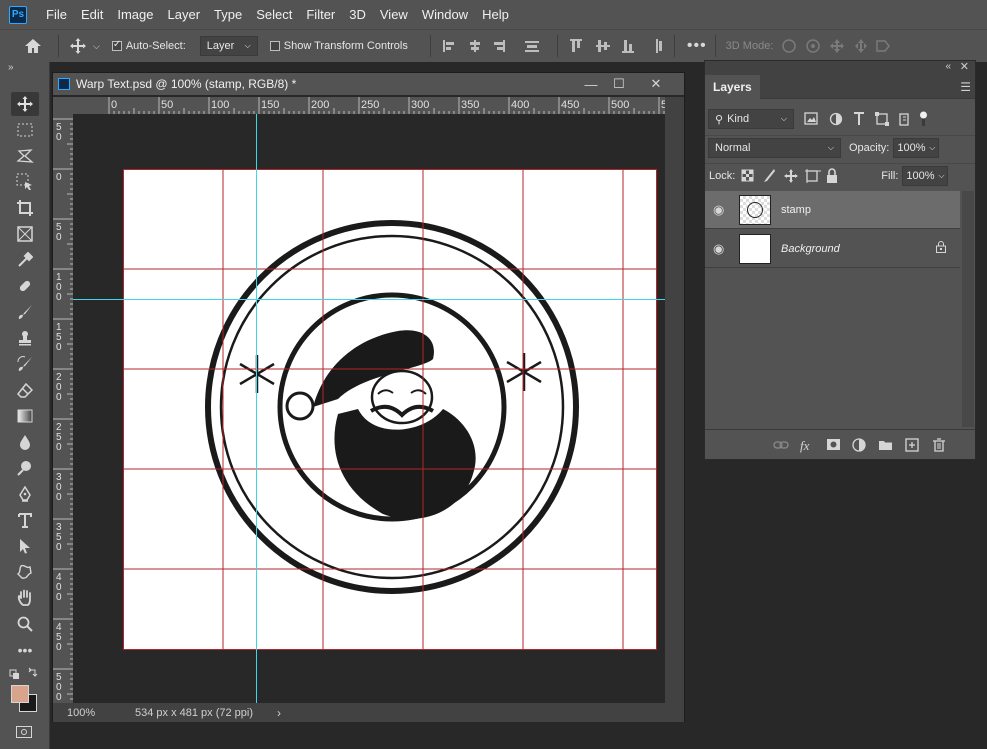 This screenshot has width=987, height=749. I want to click on opacity-field: 100% ⌵, so click(916, 147).